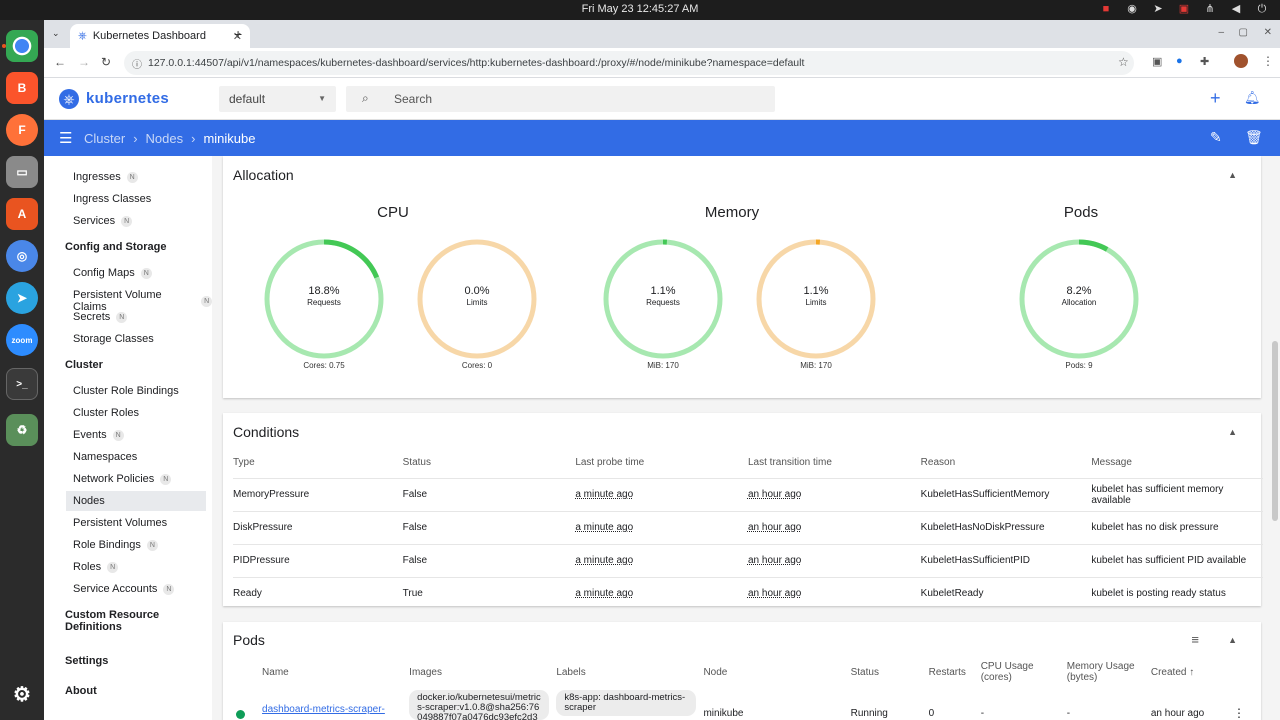  I want to click on search-input: ⌕ Search, so click(560, 99).